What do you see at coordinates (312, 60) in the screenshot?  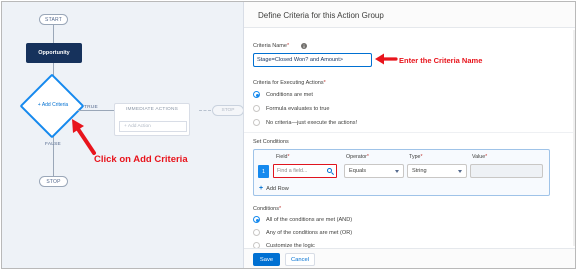 I see `criteria-name-input: Stage=Closed Won? and Amount>` at bounding box center [312, 60].